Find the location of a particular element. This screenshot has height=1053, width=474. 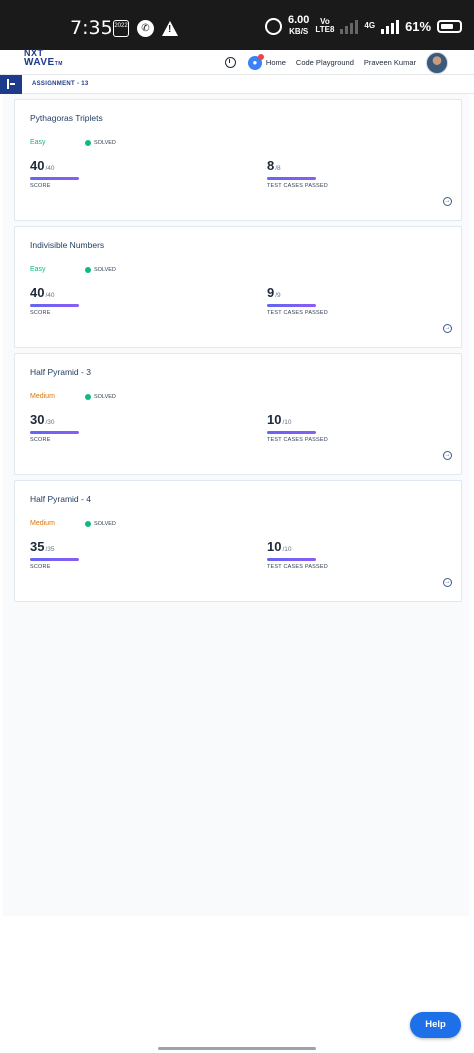

volte-icon: Vo LTE8 is located at coordinates (324, 26).